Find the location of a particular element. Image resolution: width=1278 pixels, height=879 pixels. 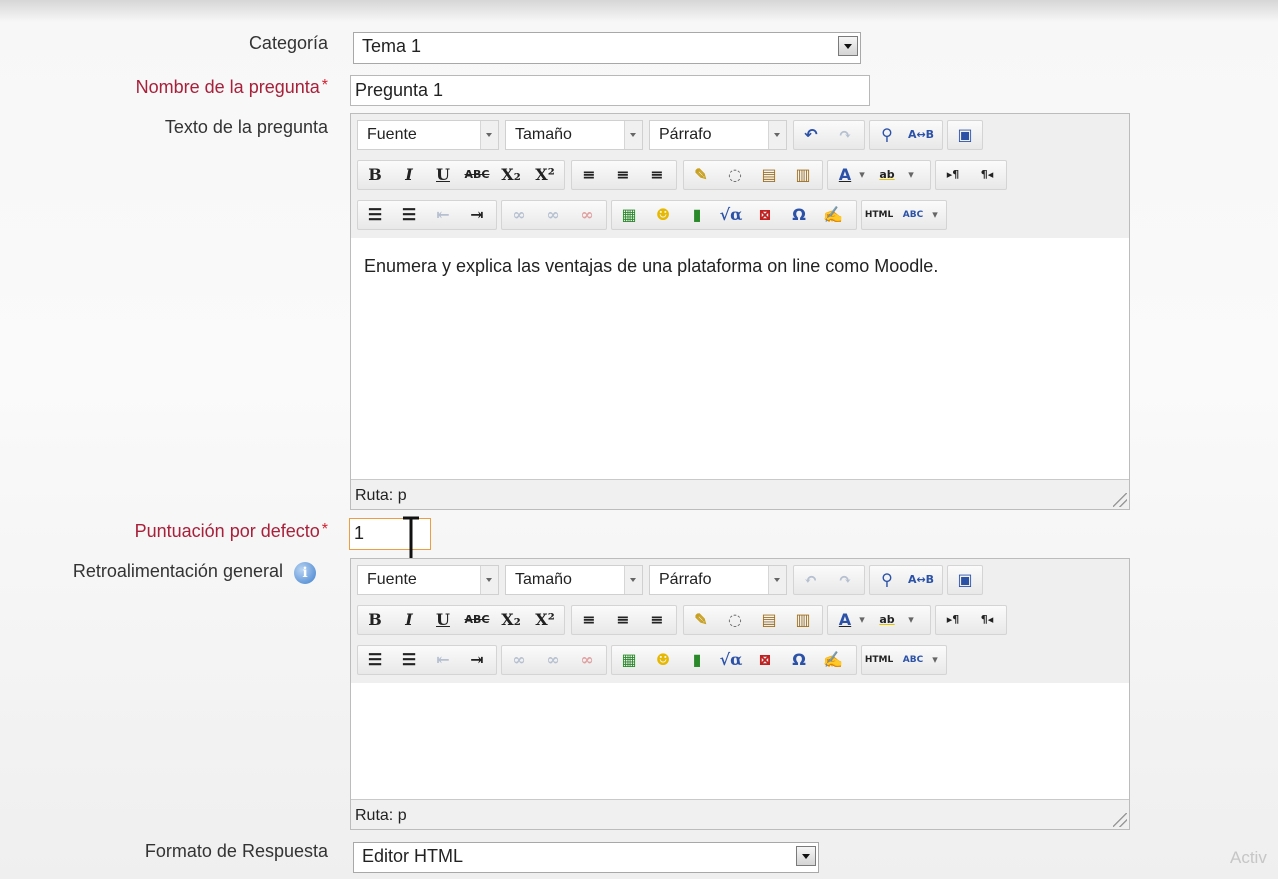

response-format-select: Editor HTML is located at coordinates (586, 857).